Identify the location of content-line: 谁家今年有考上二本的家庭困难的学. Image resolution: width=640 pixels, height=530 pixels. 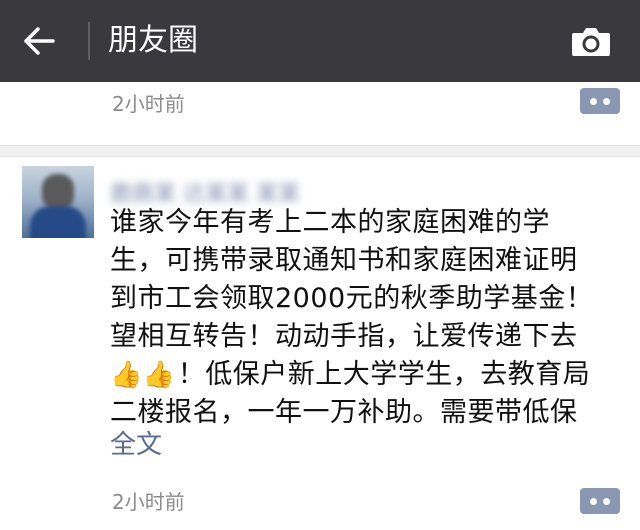
(330, 222).